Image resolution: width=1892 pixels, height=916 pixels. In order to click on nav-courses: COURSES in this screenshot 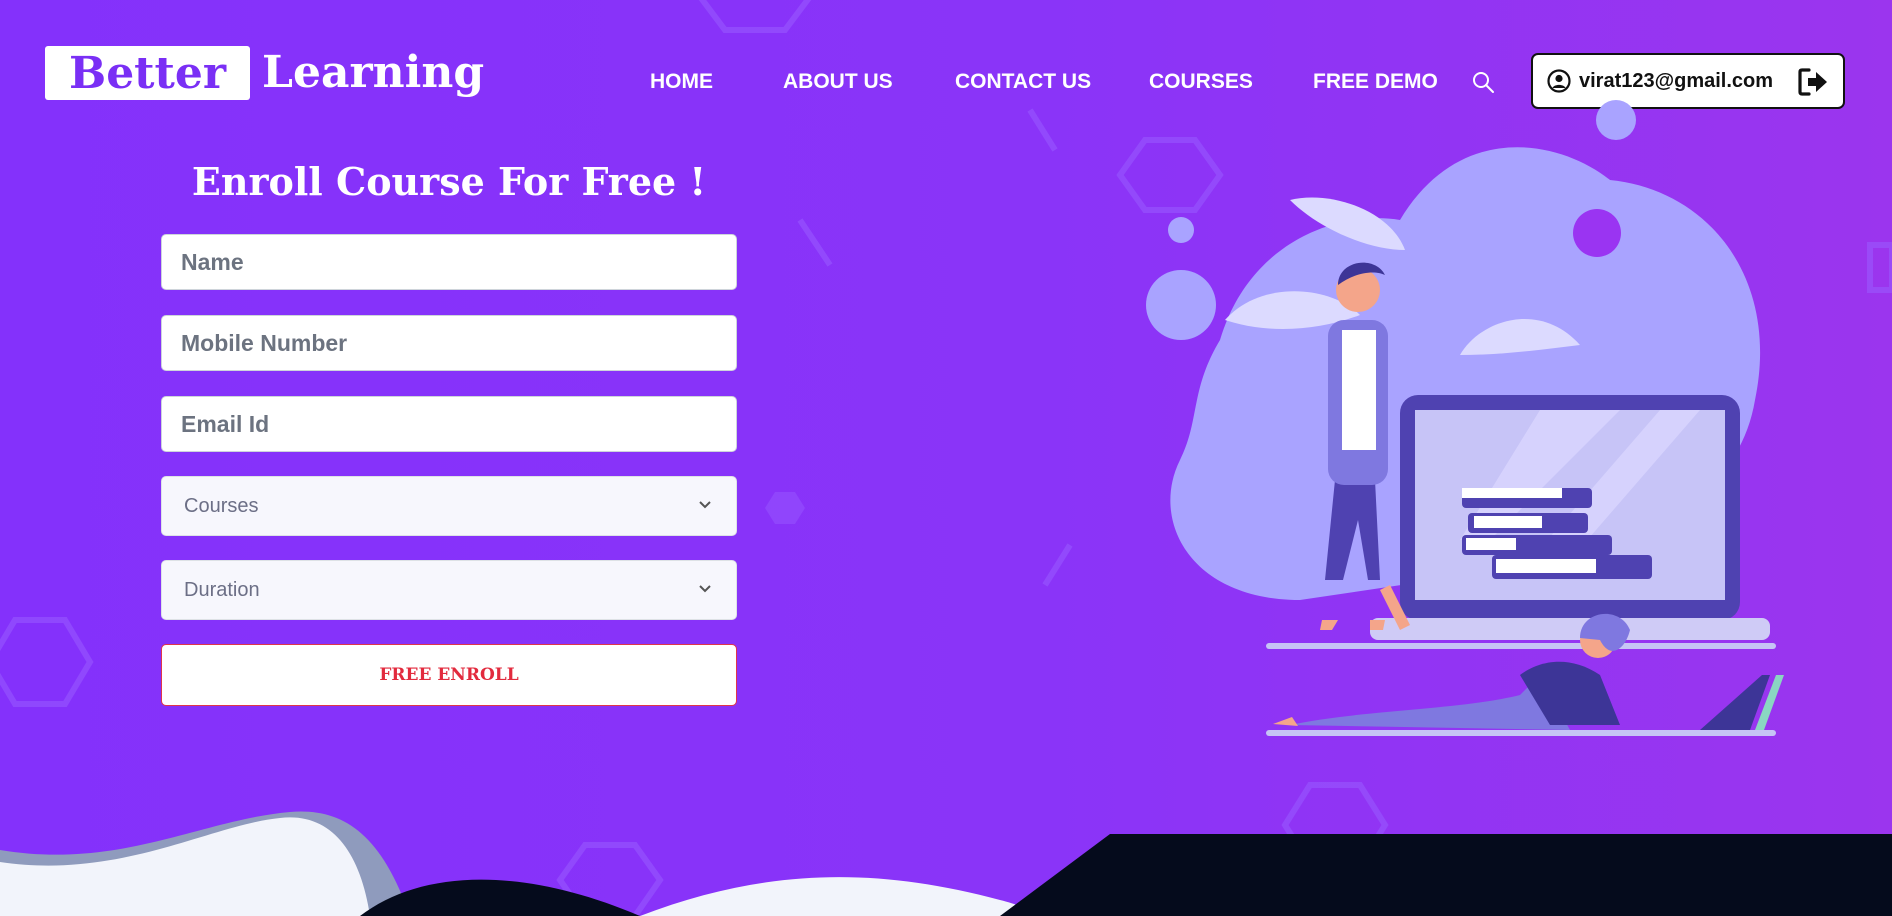, I will do `click(1201, 82)`.